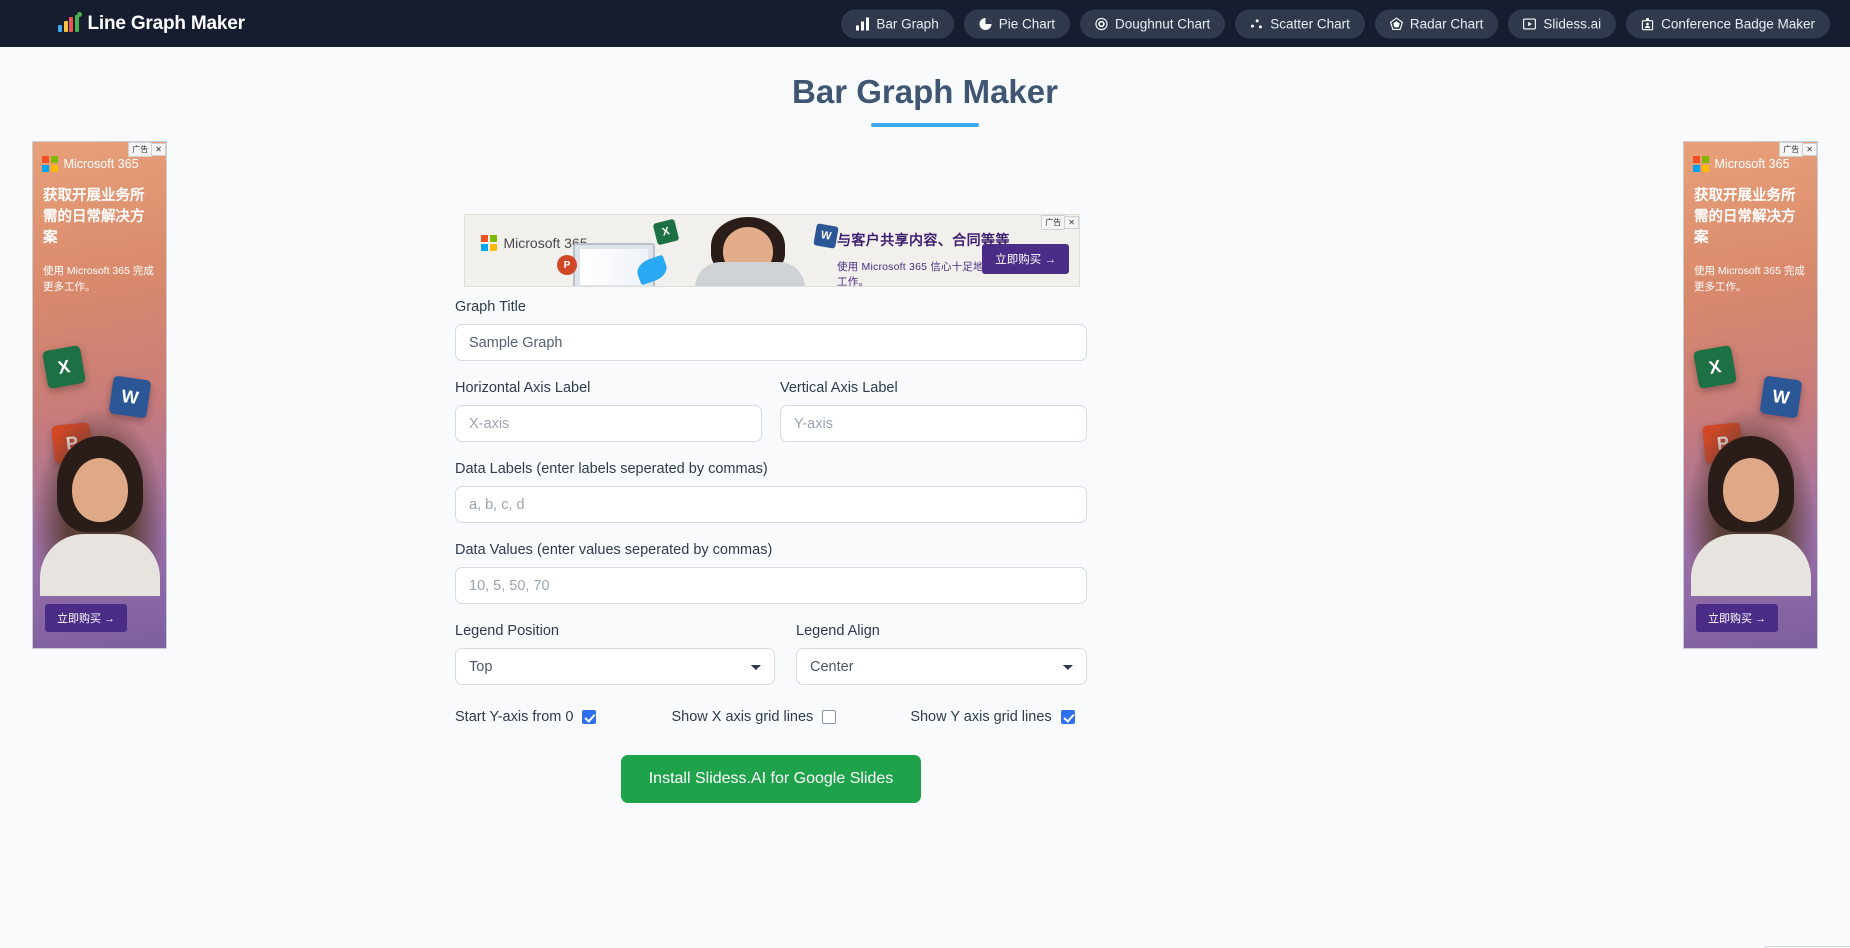 The width and height of the screenshot is (1850, 948). Describe the element at coordinates (771, 585) in the screenshot. I see `data-values-input` at that location.